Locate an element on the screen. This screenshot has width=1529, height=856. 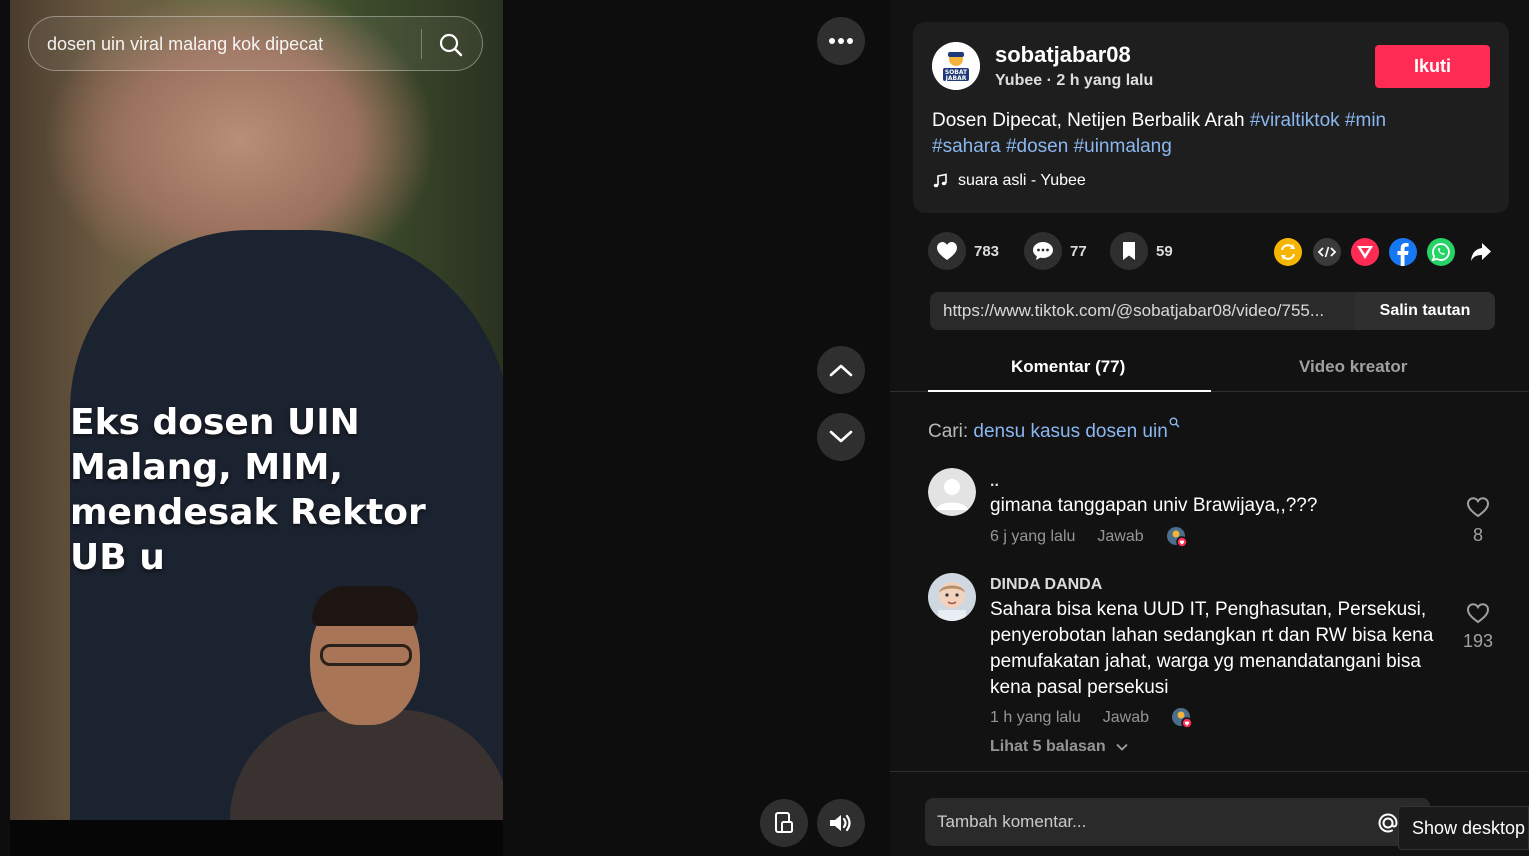
tab-creator-videos: Video kreator is located at coordinates (1353, 367).